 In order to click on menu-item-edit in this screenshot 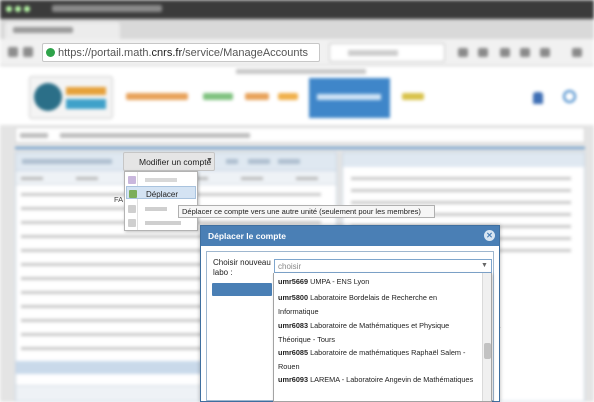, I will do `click(161, 179)`.